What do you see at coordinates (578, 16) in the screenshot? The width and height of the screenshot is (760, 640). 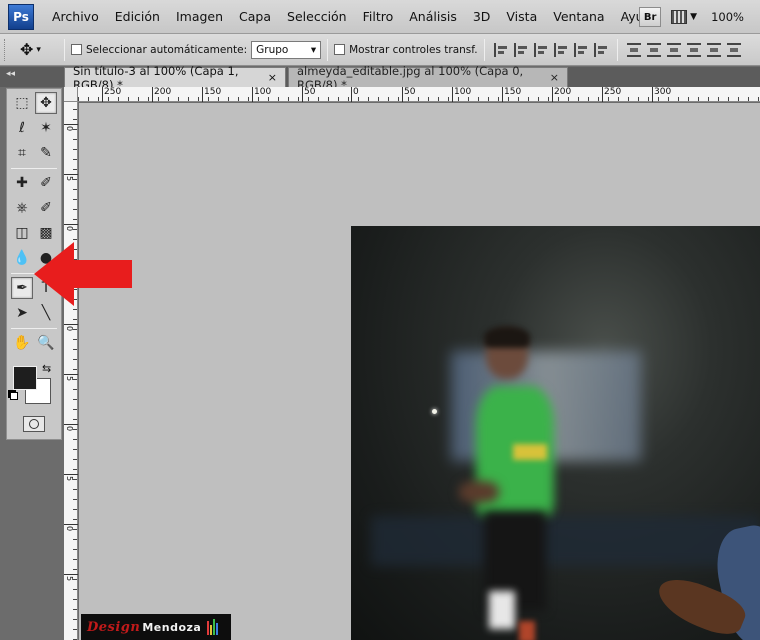 I see `menu-ventana: Ventana` at bounding box center [578, 16].